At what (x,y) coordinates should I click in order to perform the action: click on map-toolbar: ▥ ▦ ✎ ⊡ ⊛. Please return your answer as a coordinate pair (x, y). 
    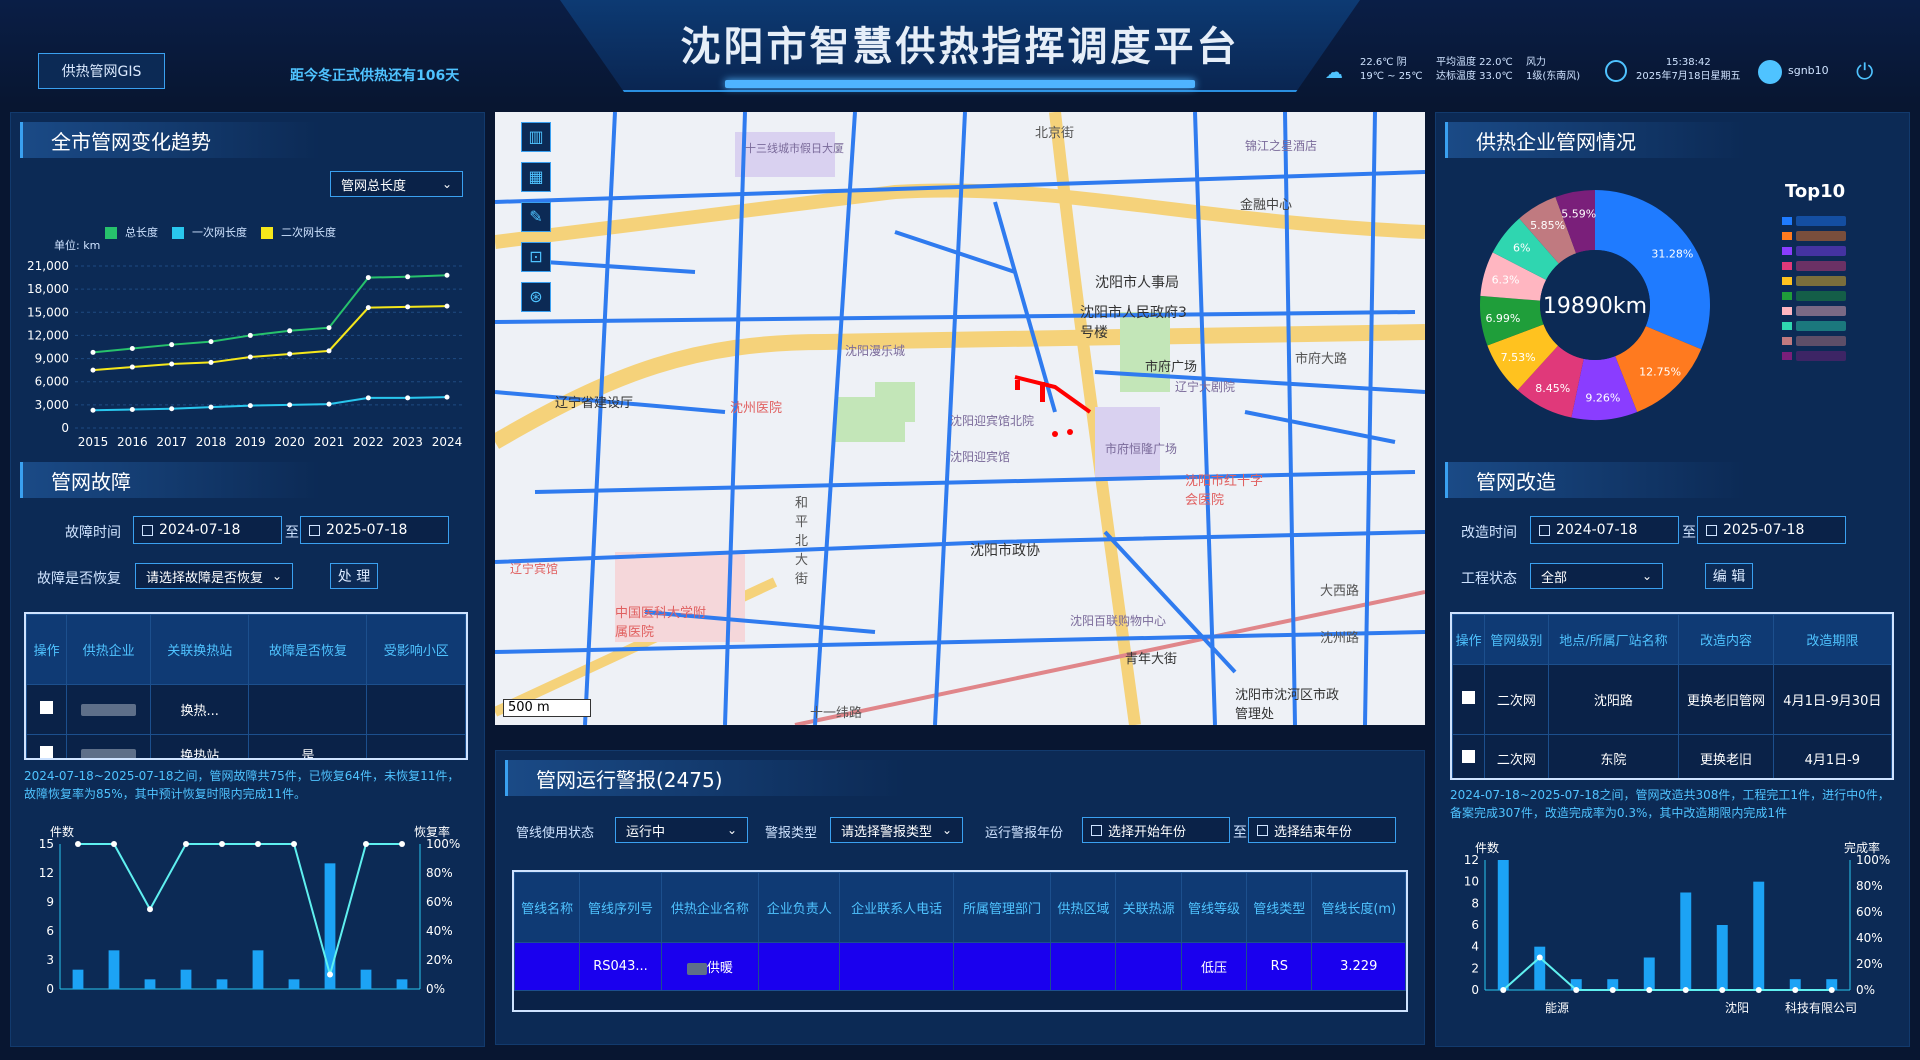
    Looking at the image, I should click on (536, 217).